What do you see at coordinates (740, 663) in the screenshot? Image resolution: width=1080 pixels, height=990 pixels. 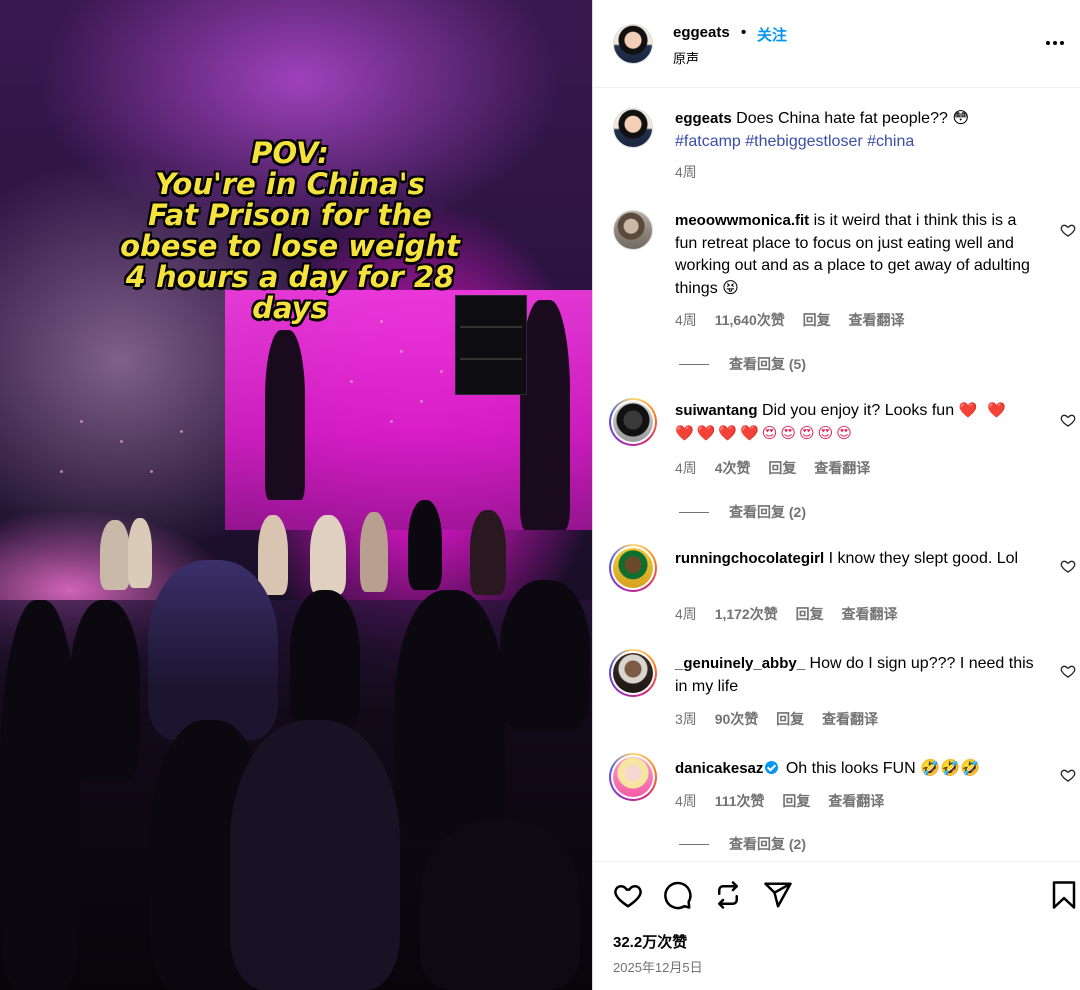 I see `comment-username: _genuinely_abby_` at bounding box center [740, 663].